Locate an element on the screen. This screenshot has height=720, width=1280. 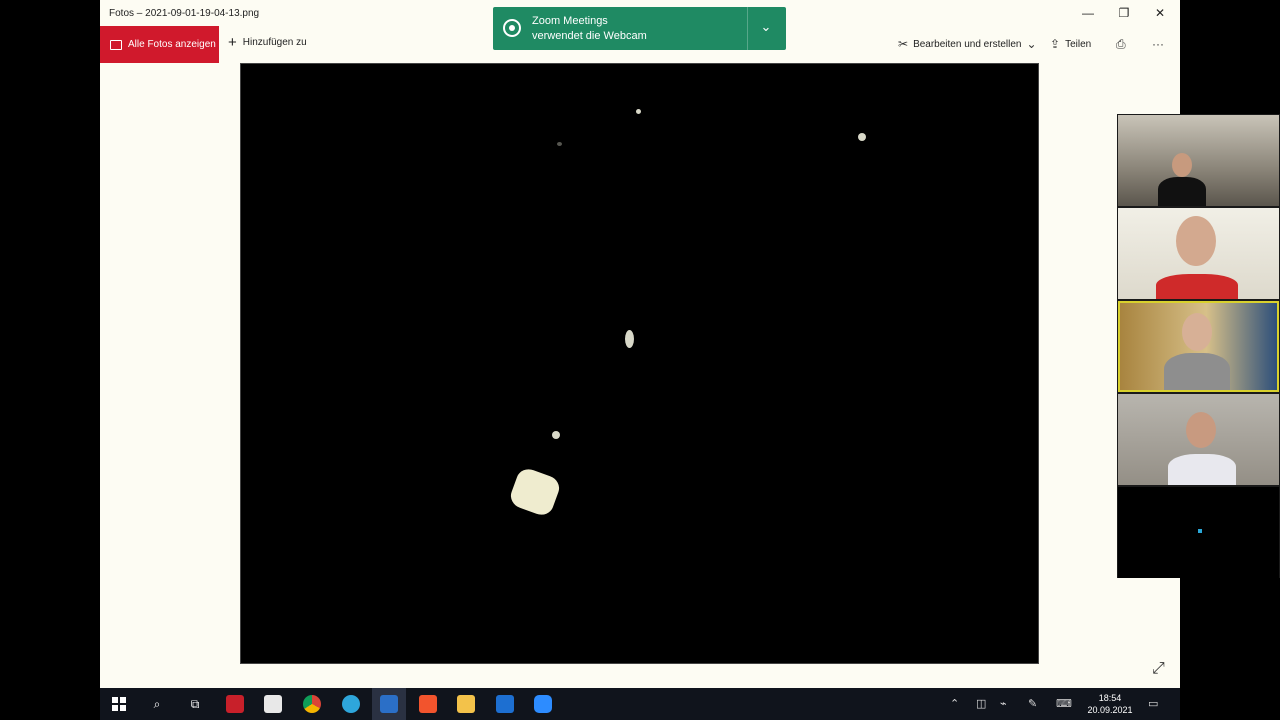
window-title: Fotos – 2021-09-01-19-04-13.png is located at coordinates (184, 13).